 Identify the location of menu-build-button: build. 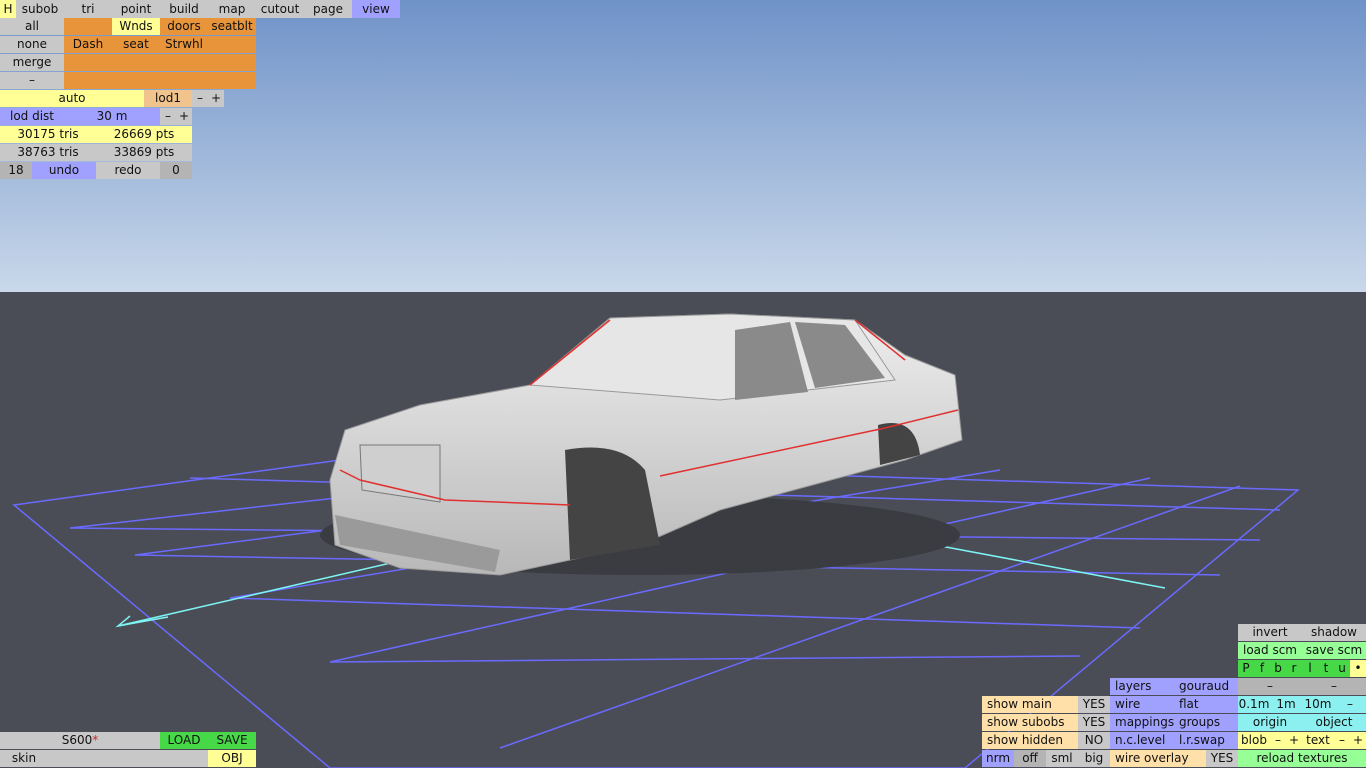
(184, 9).